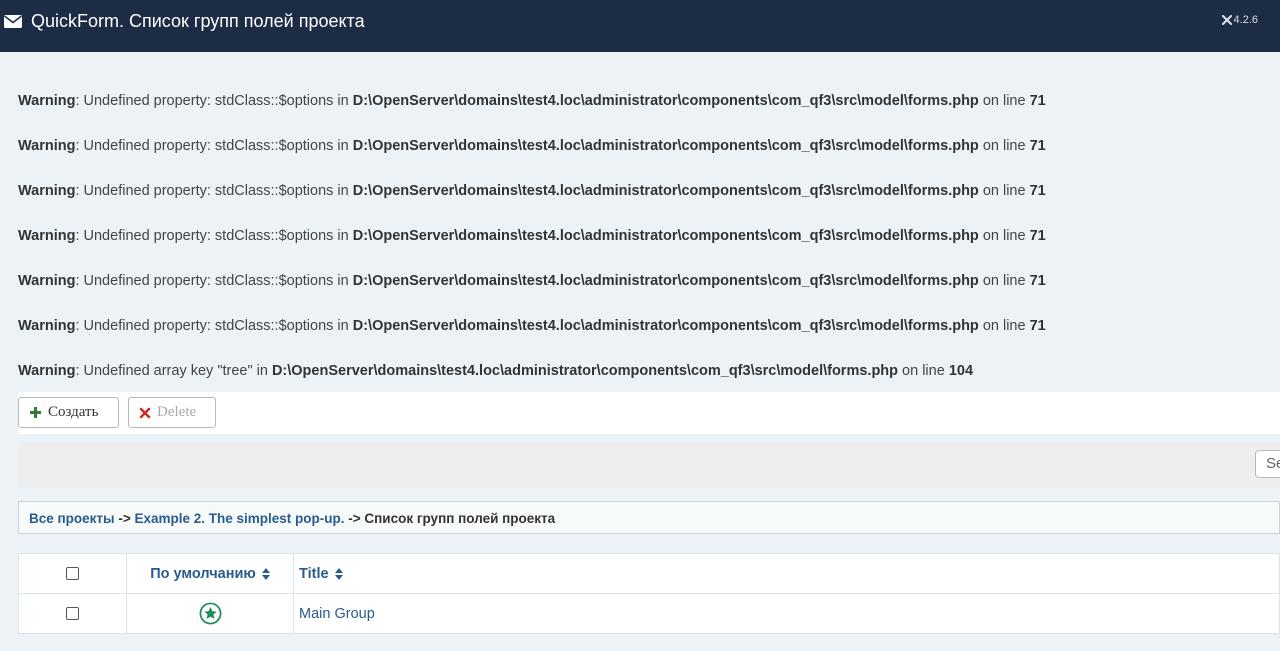 This screenshot has width=1280, height=651. Describe the element at coordinates (337, 614) in the screenshot. I see `row-title-link: Main Group` at that location.